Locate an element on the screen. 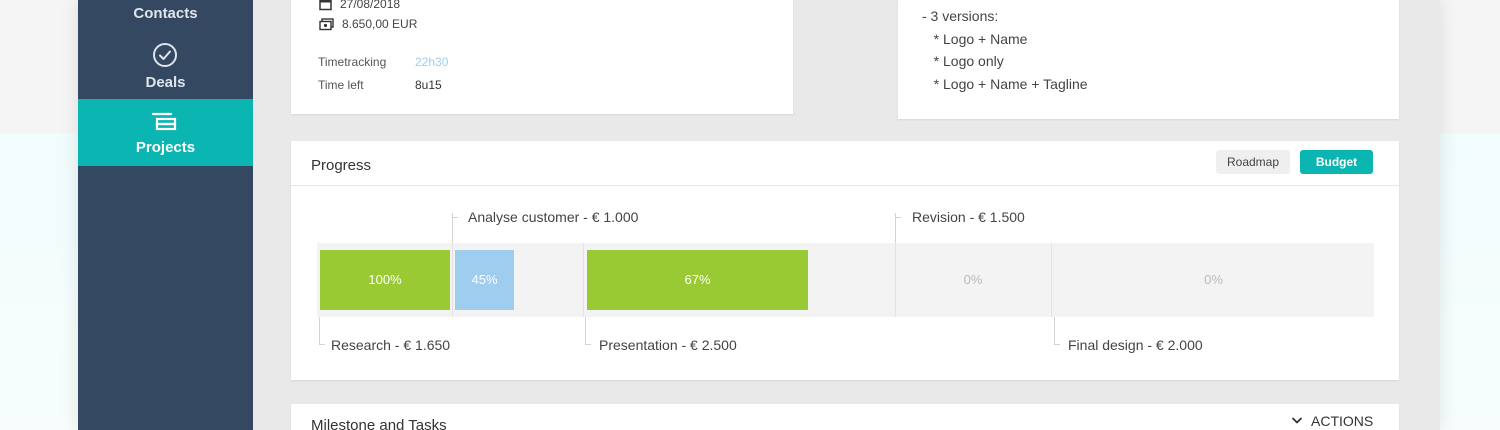 The height and width of the screenshot is (430, 1500). timetracking-label: Timetracking is located at coordinates (352, 62).